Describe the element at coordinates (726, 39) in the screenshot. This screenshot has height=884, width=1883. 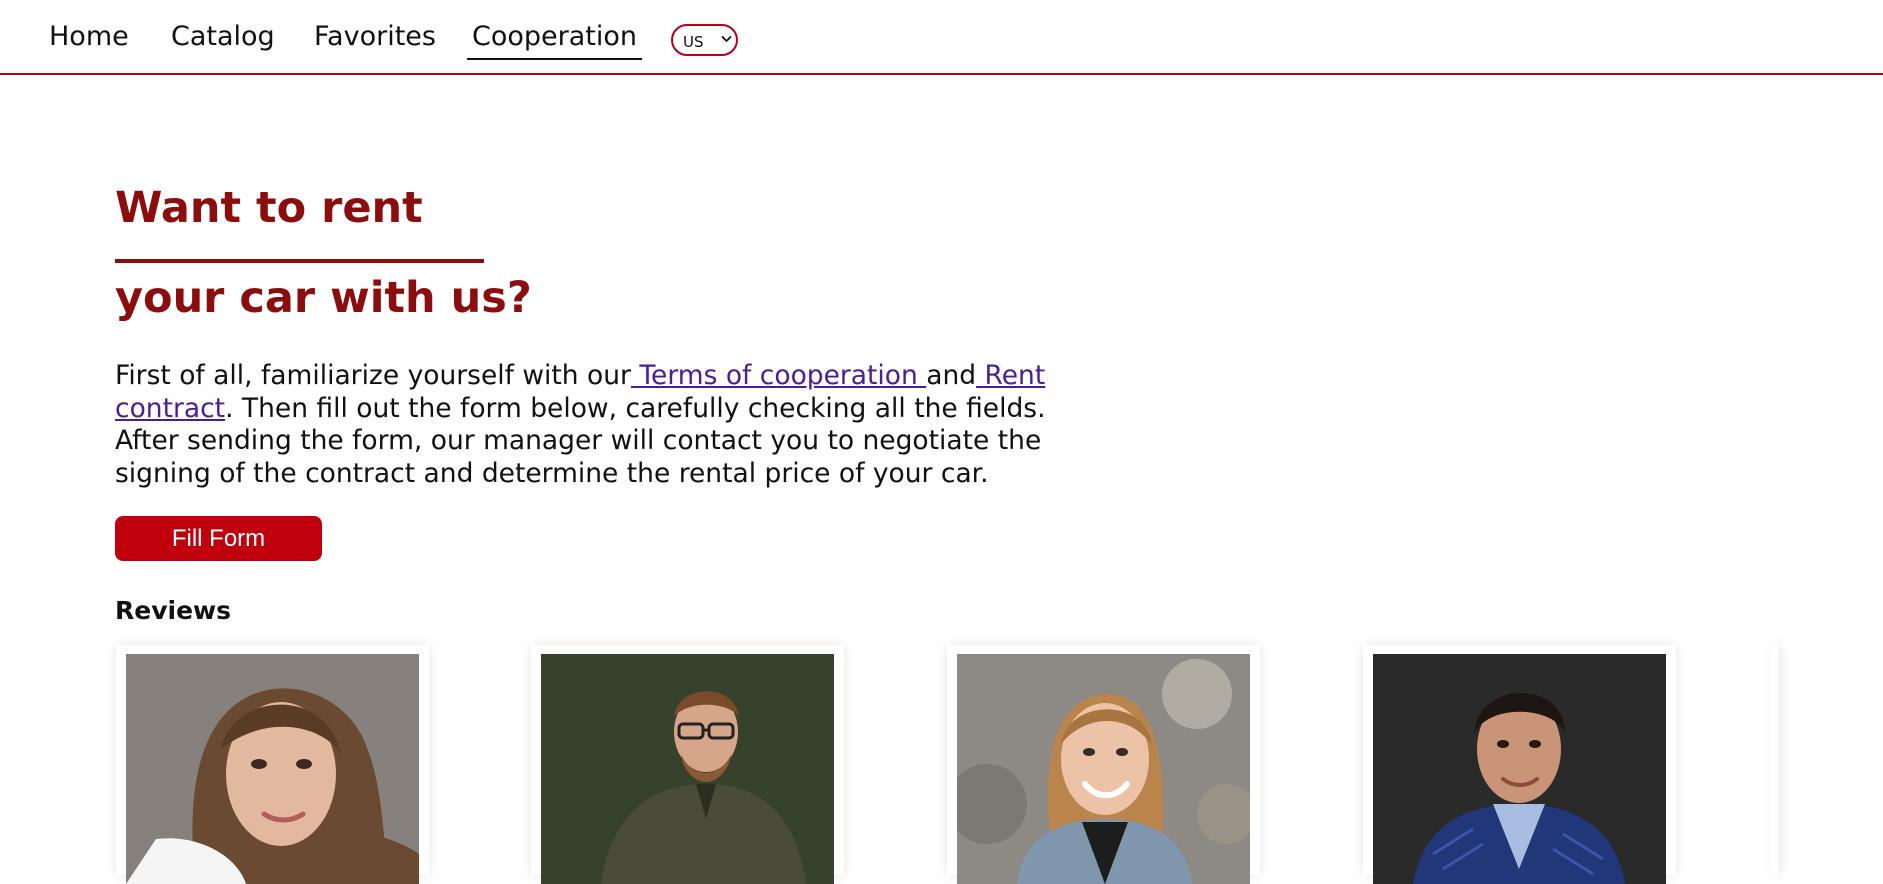
I see `chevron-down-icon` at that location.